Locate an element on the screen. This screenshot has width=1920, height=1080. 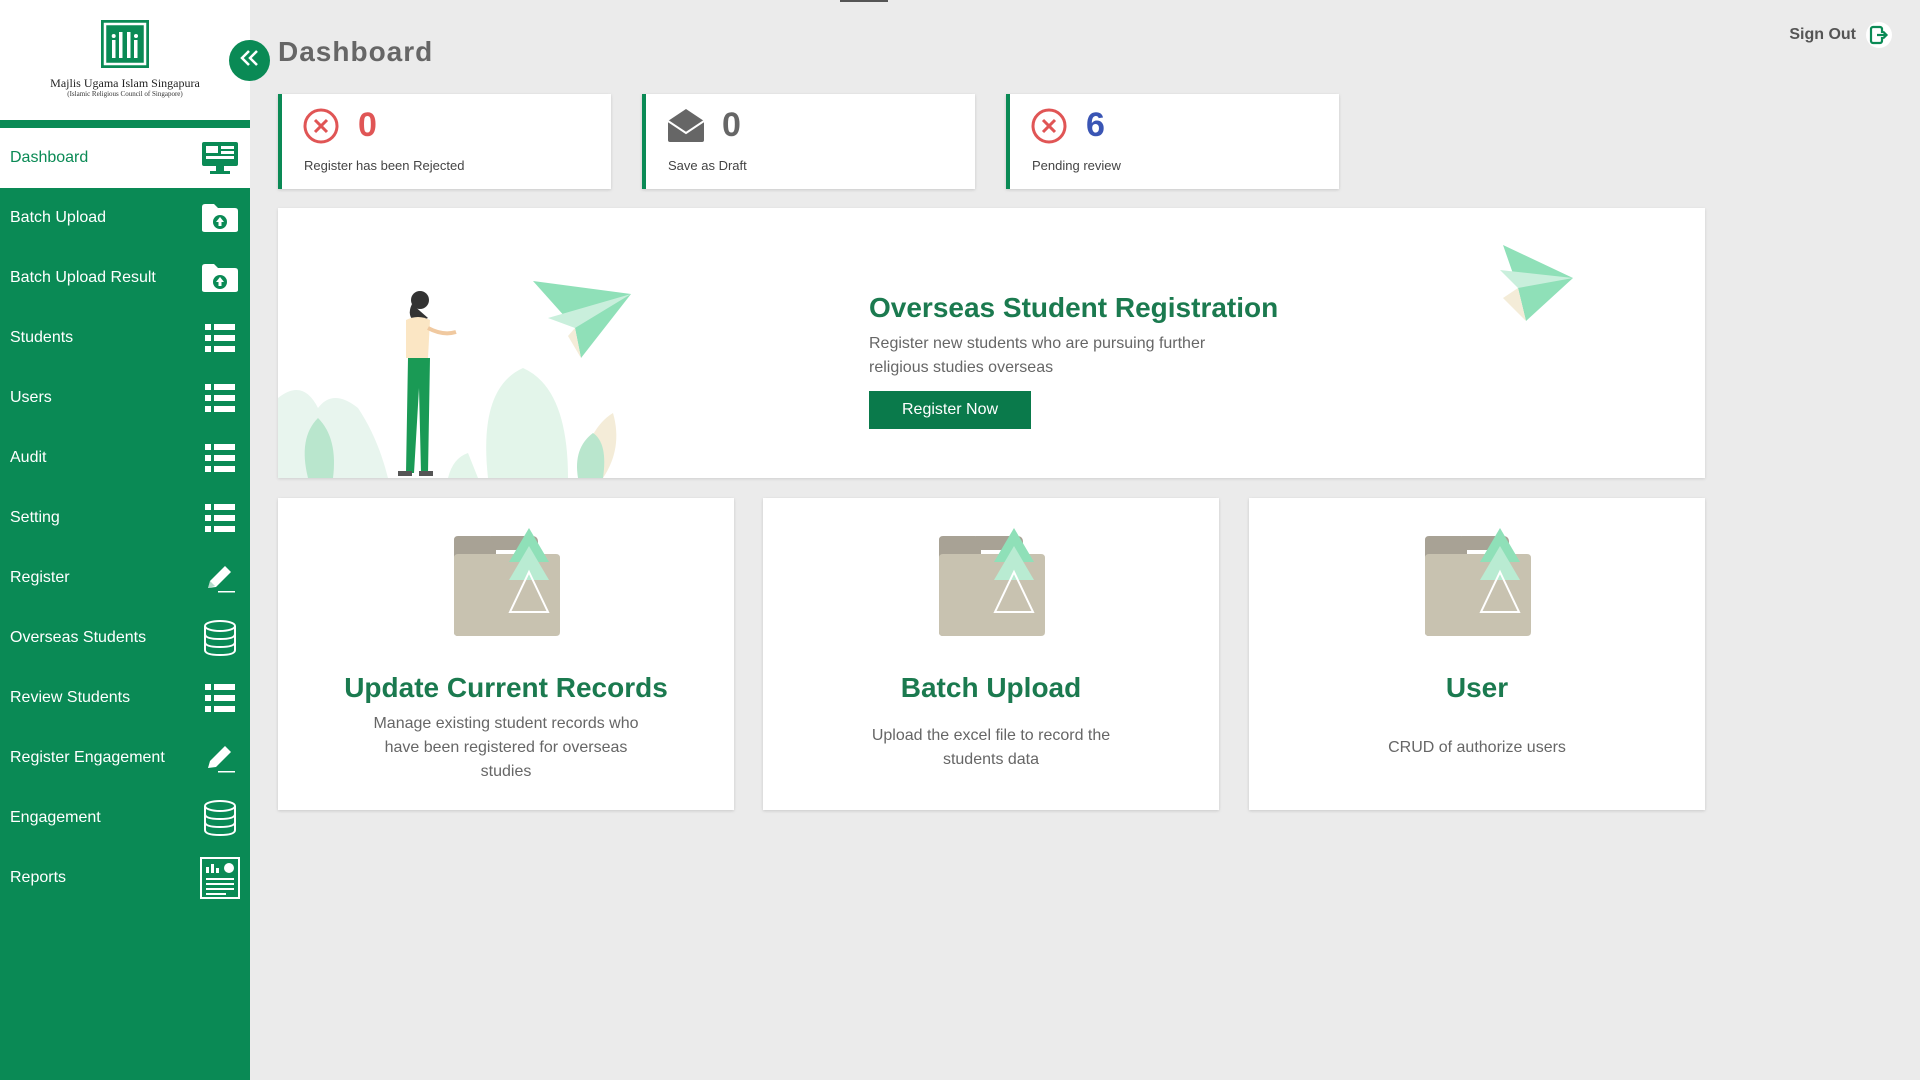
rejected-label: Register has been Rejected is located at coordinates (384, 165).